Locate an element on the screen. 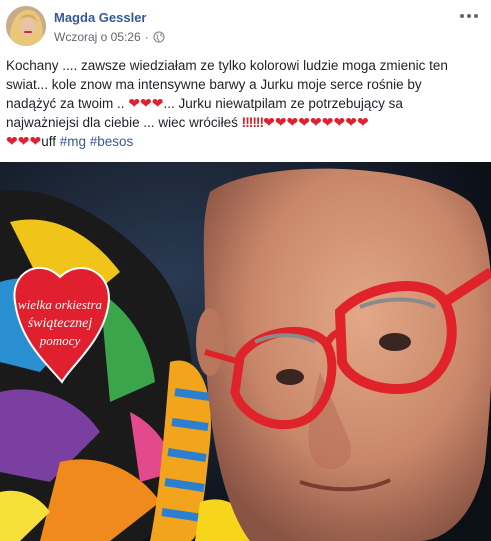  avatar-image is located at coordinates (26, 26).